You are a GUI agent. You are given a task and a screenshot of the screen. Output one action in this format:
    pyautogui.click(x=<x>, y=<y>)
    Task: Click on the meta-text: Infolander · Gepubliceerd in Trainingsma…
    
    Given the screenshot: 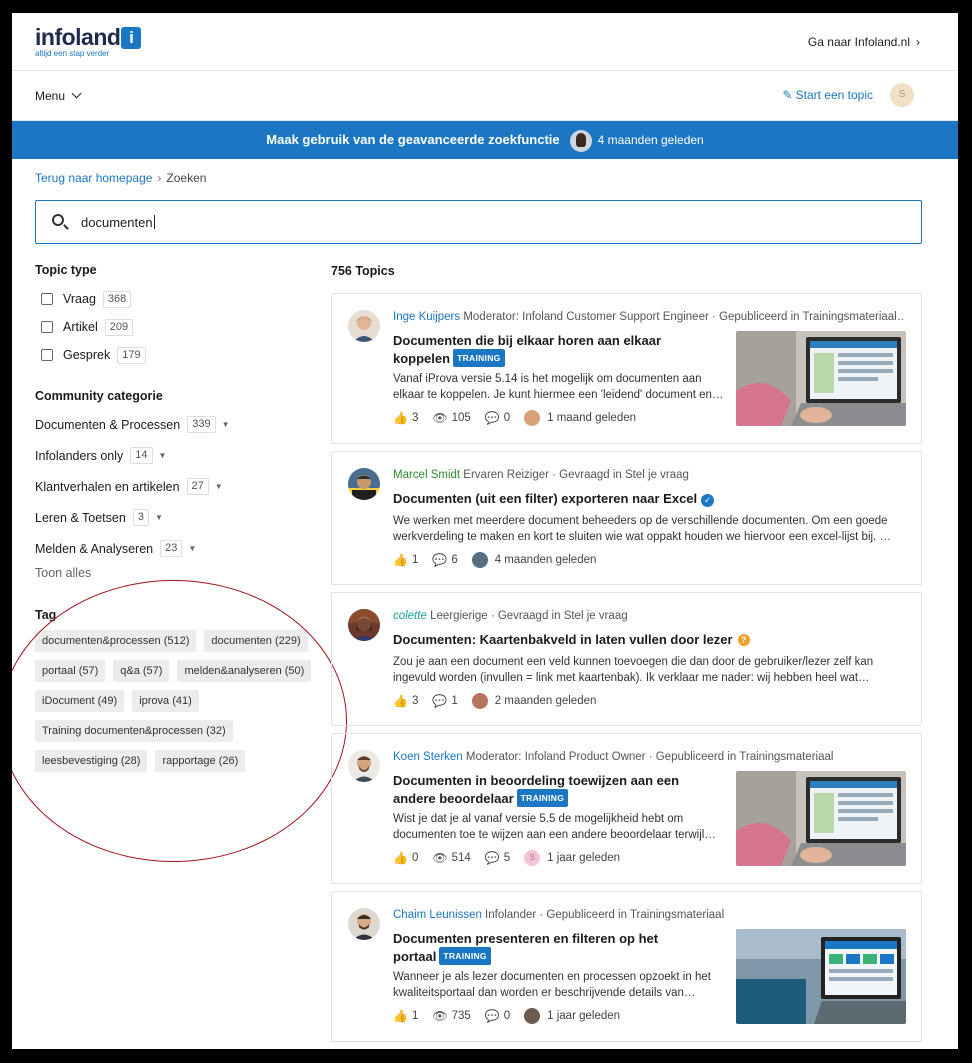 What is the action you would take?
    pyautogui.click(x=603, y=915)
    